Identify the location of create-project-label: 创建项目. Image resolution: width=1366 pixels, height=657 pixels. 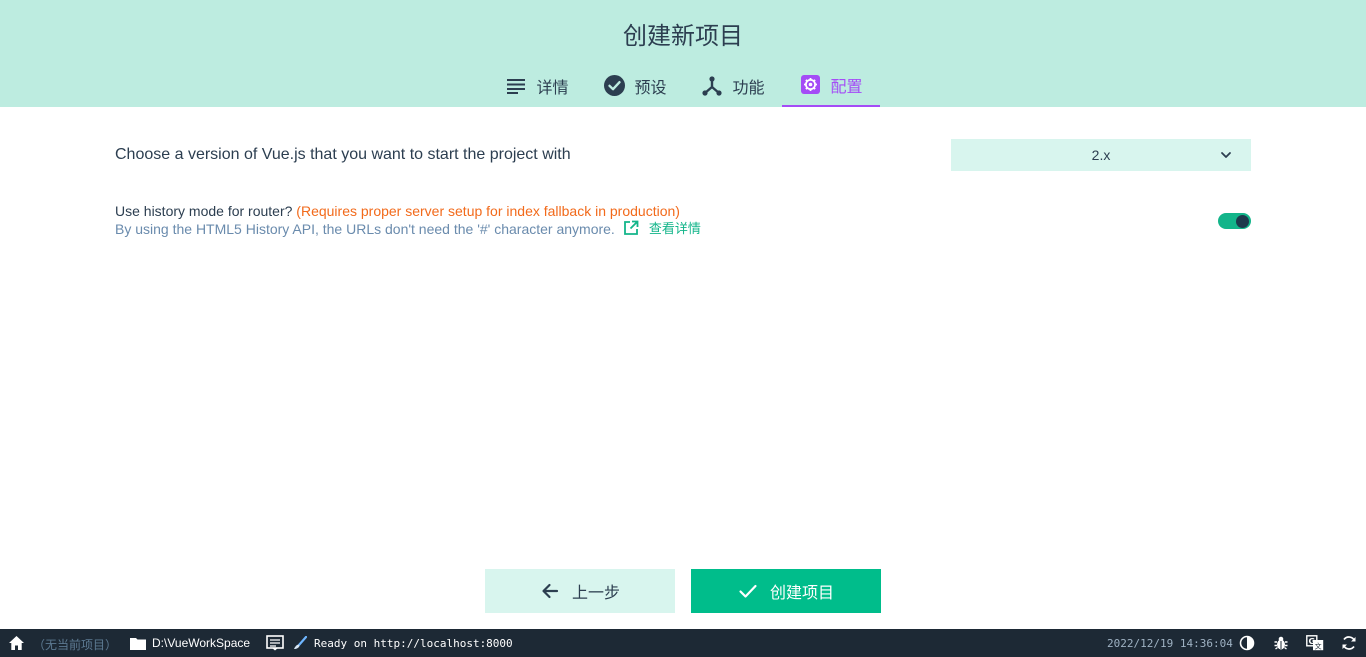
(801, 592).